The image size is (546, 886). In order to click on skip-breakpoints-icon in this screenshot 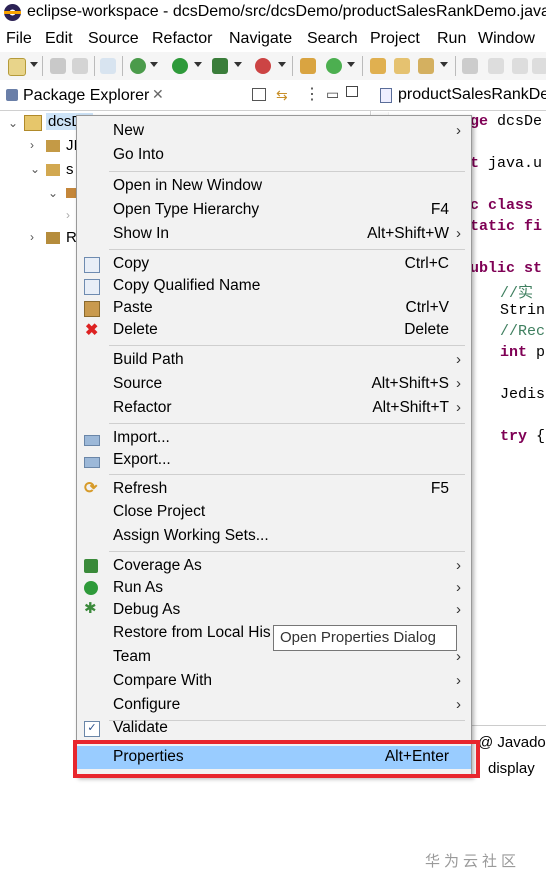, I will do `click(108, 66)`.